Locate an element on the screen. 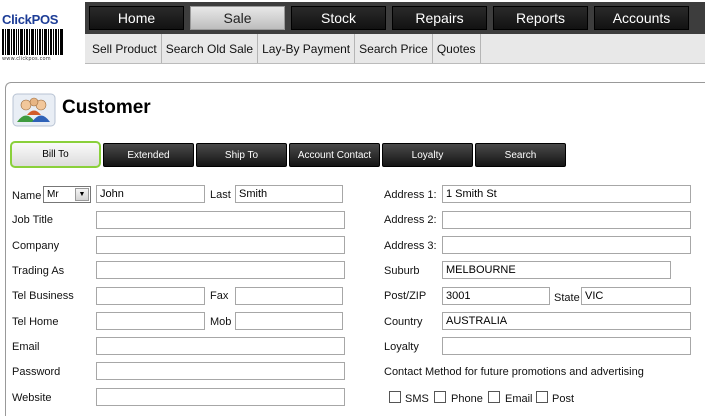 The height and width of the screenshot is (416, 705). email-contact-label: Email is located at coordinates (519, 399).